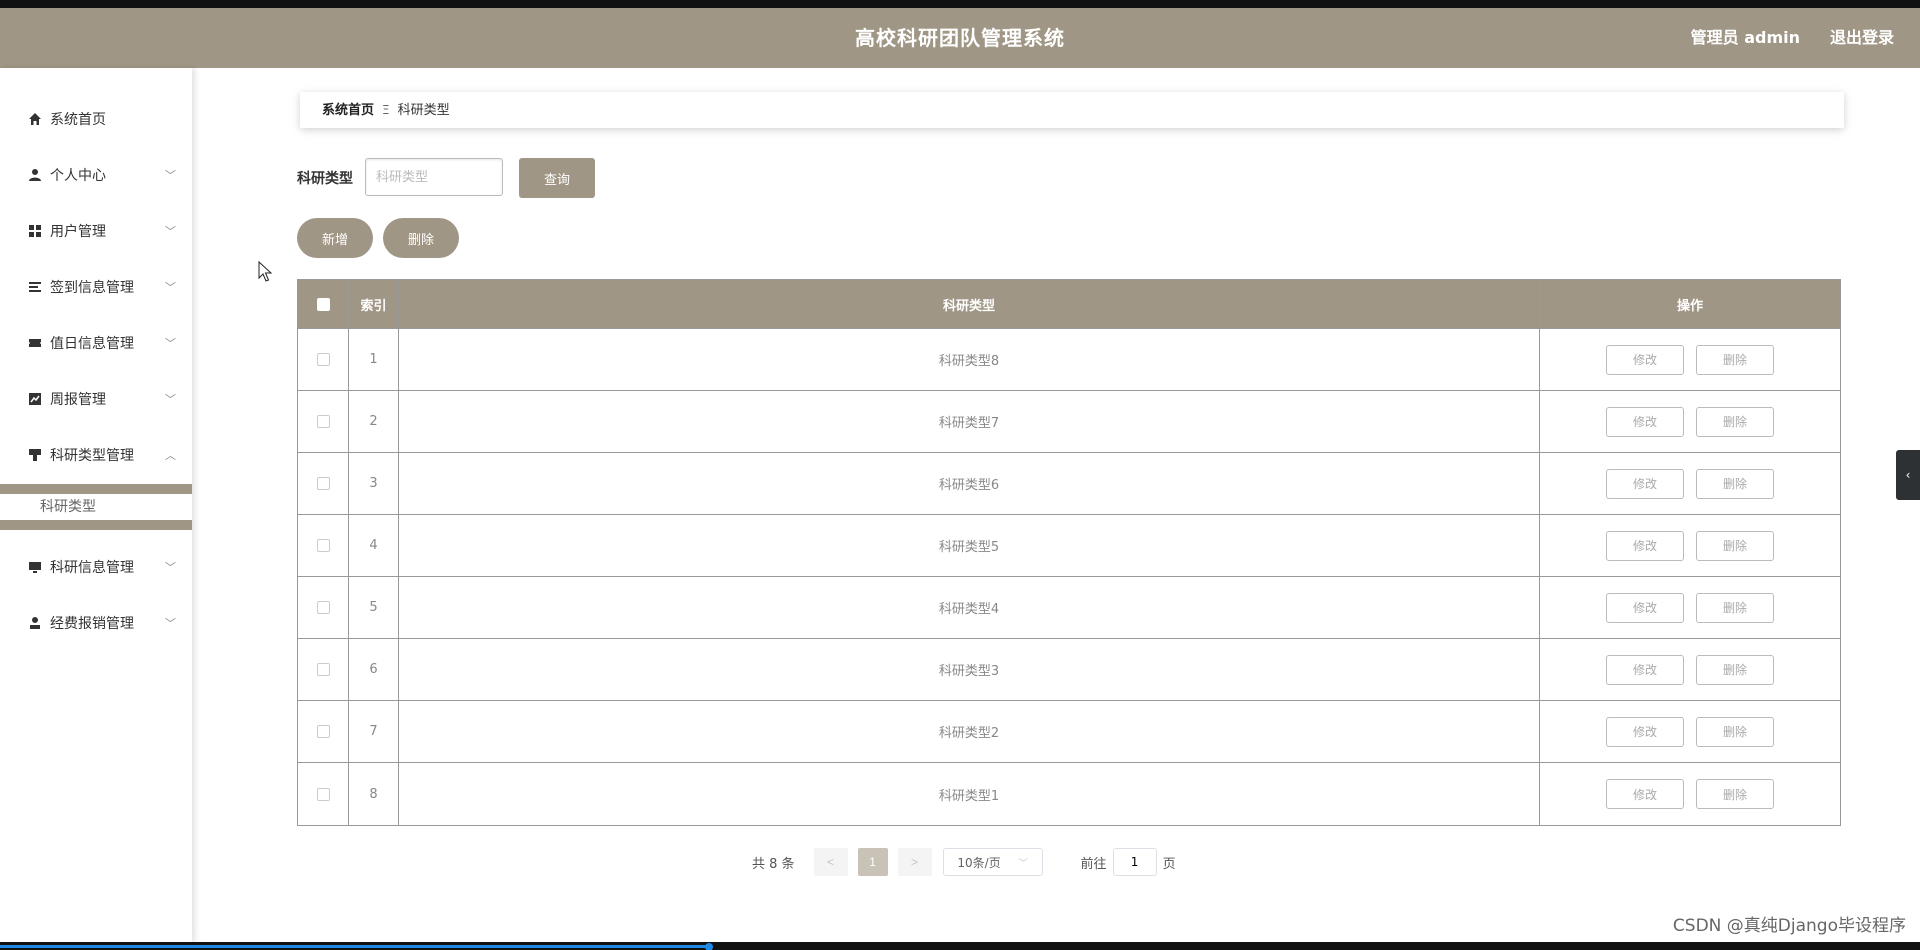 The image size is (1920, 950). I want to click on table-row: 4 科研类型5 修改 删除, so click(1069, 546).